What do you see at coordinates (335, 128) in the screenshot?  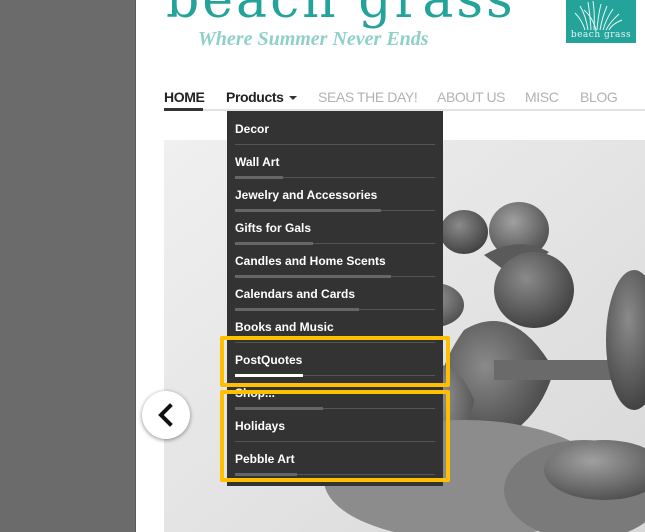 I see `dropdown-item-decor: Decor` at bounding box center [335, 128].